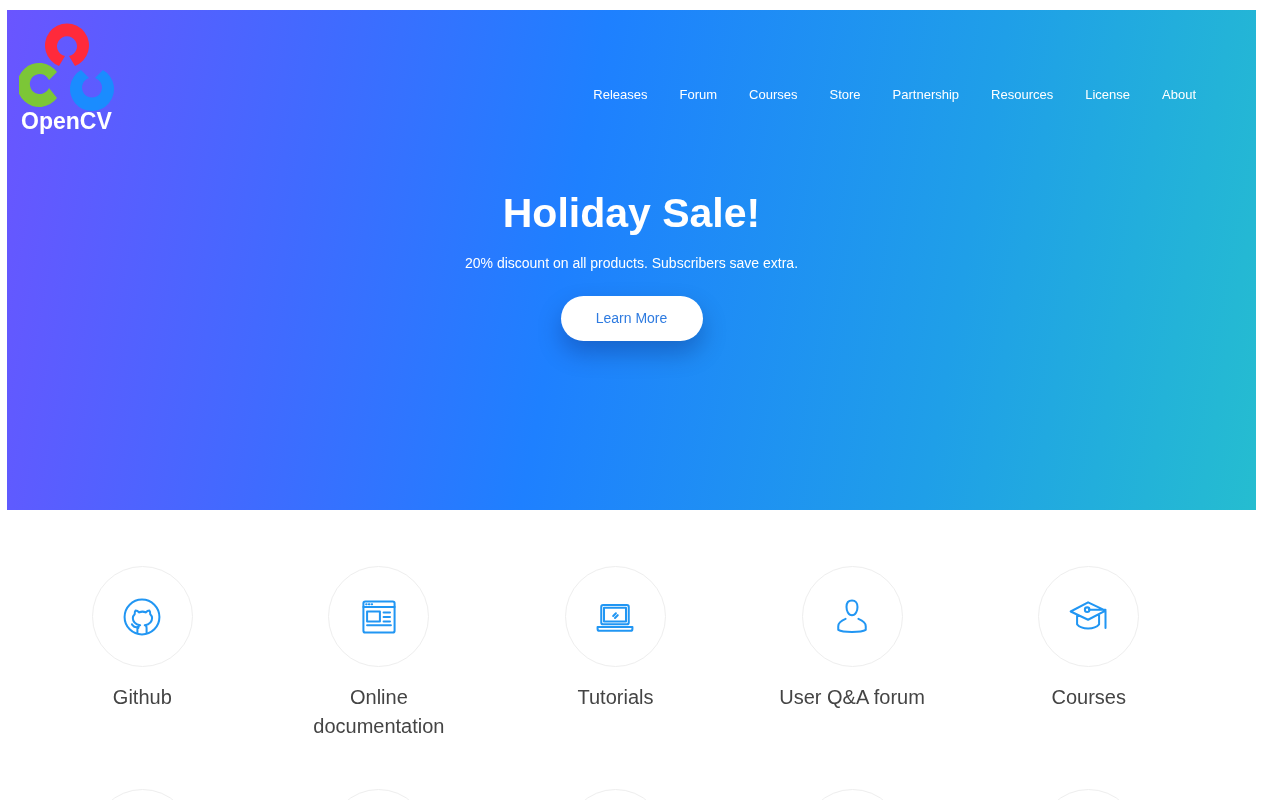  What do you see at coordinates (620, 95) in the screenshot?
I see `nav-link: Releases` at bounding box center [620, 95].